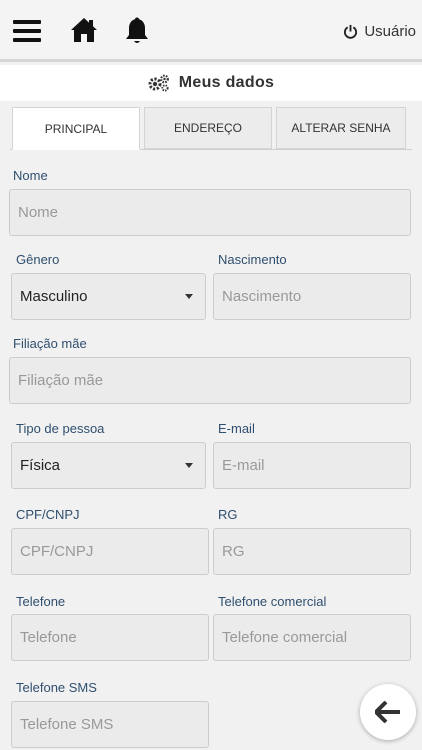 Image resolution: width=422 pixels, height=750 pixels. I want to click on page-title: Meus dados, so click(211, 83).